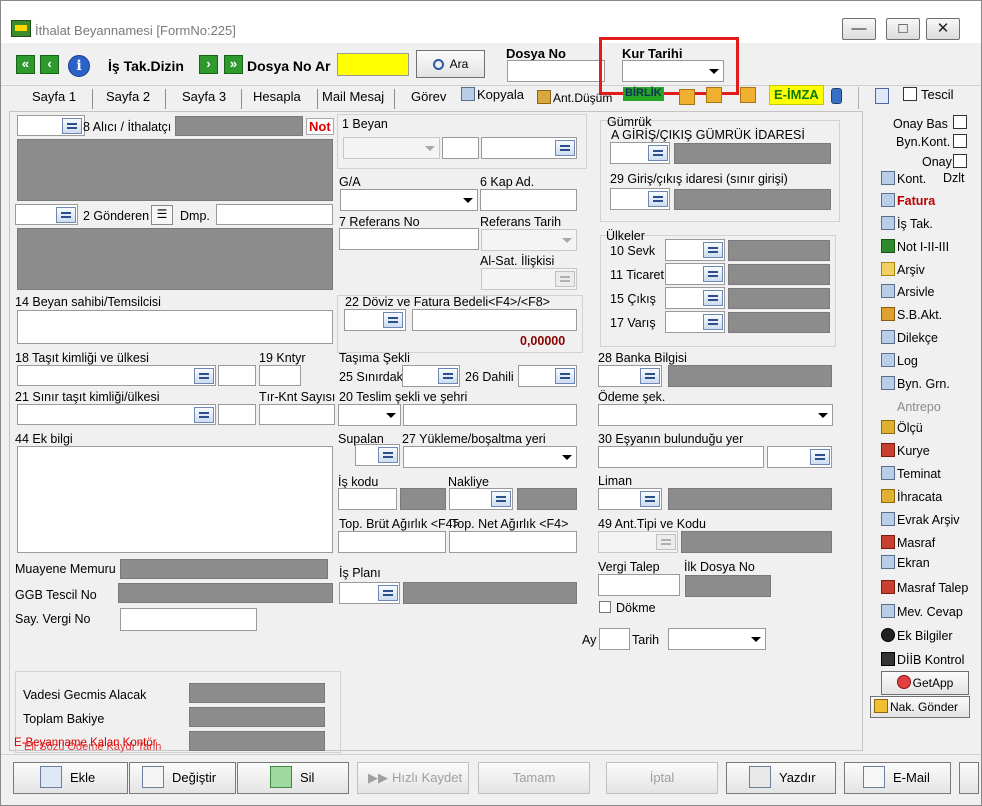  I want to click on dokme-checkbox, so click(605, 607).